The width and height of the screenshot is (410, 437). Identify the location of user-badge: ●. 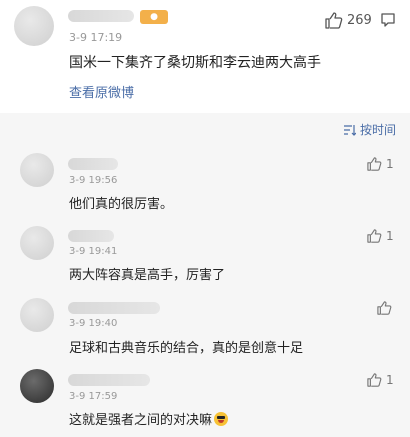
(154, 17).